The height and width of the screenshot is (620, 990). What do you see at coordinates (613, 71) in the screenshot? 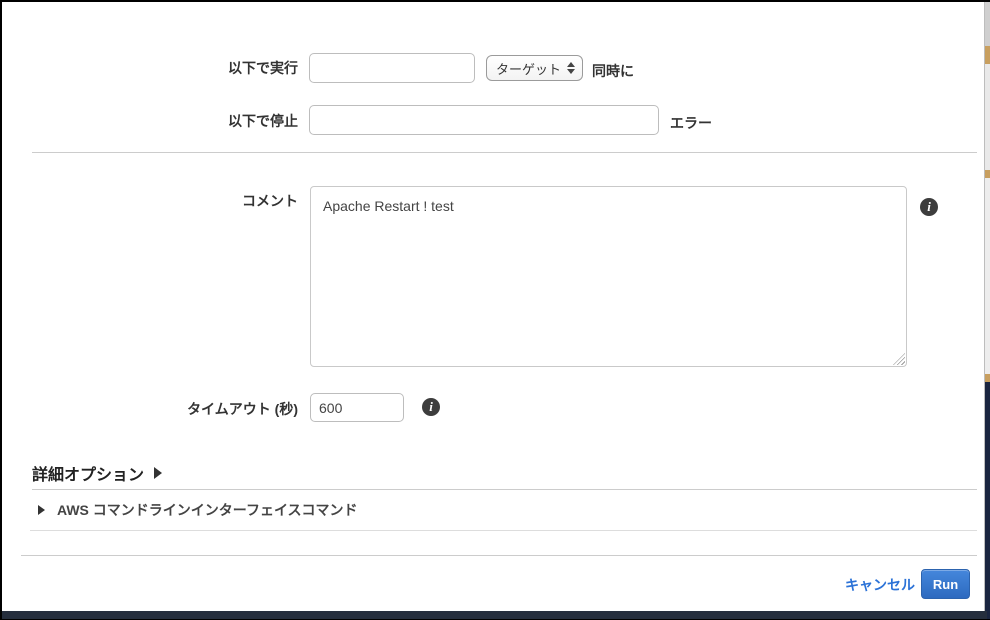
I see `concurrency-suffix-label: 同時に` at bounding box center [613, 71].